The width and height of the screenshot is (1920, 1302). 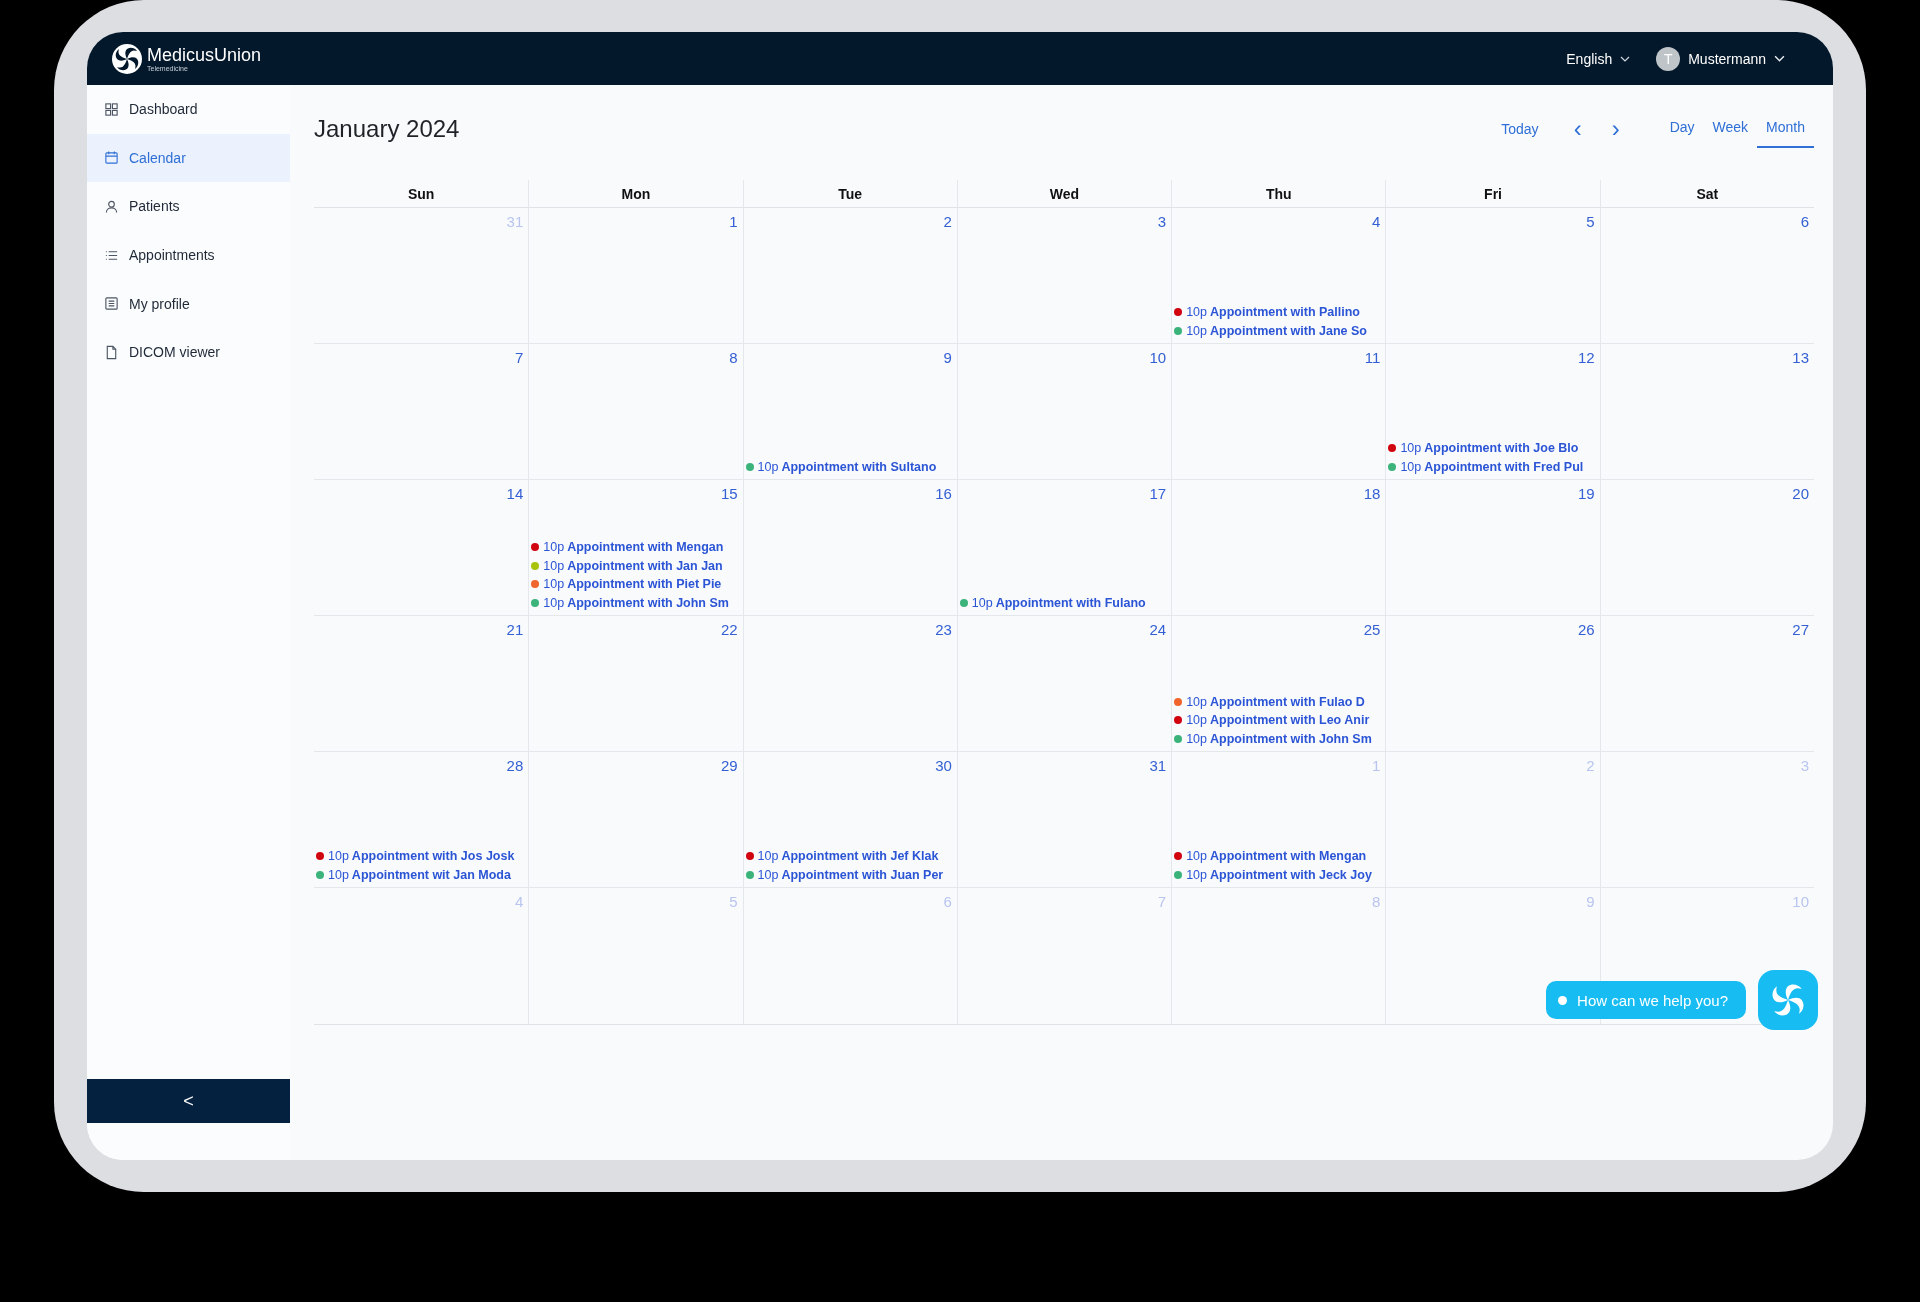 I want to click on document-icon, so click(x=111, y=352).